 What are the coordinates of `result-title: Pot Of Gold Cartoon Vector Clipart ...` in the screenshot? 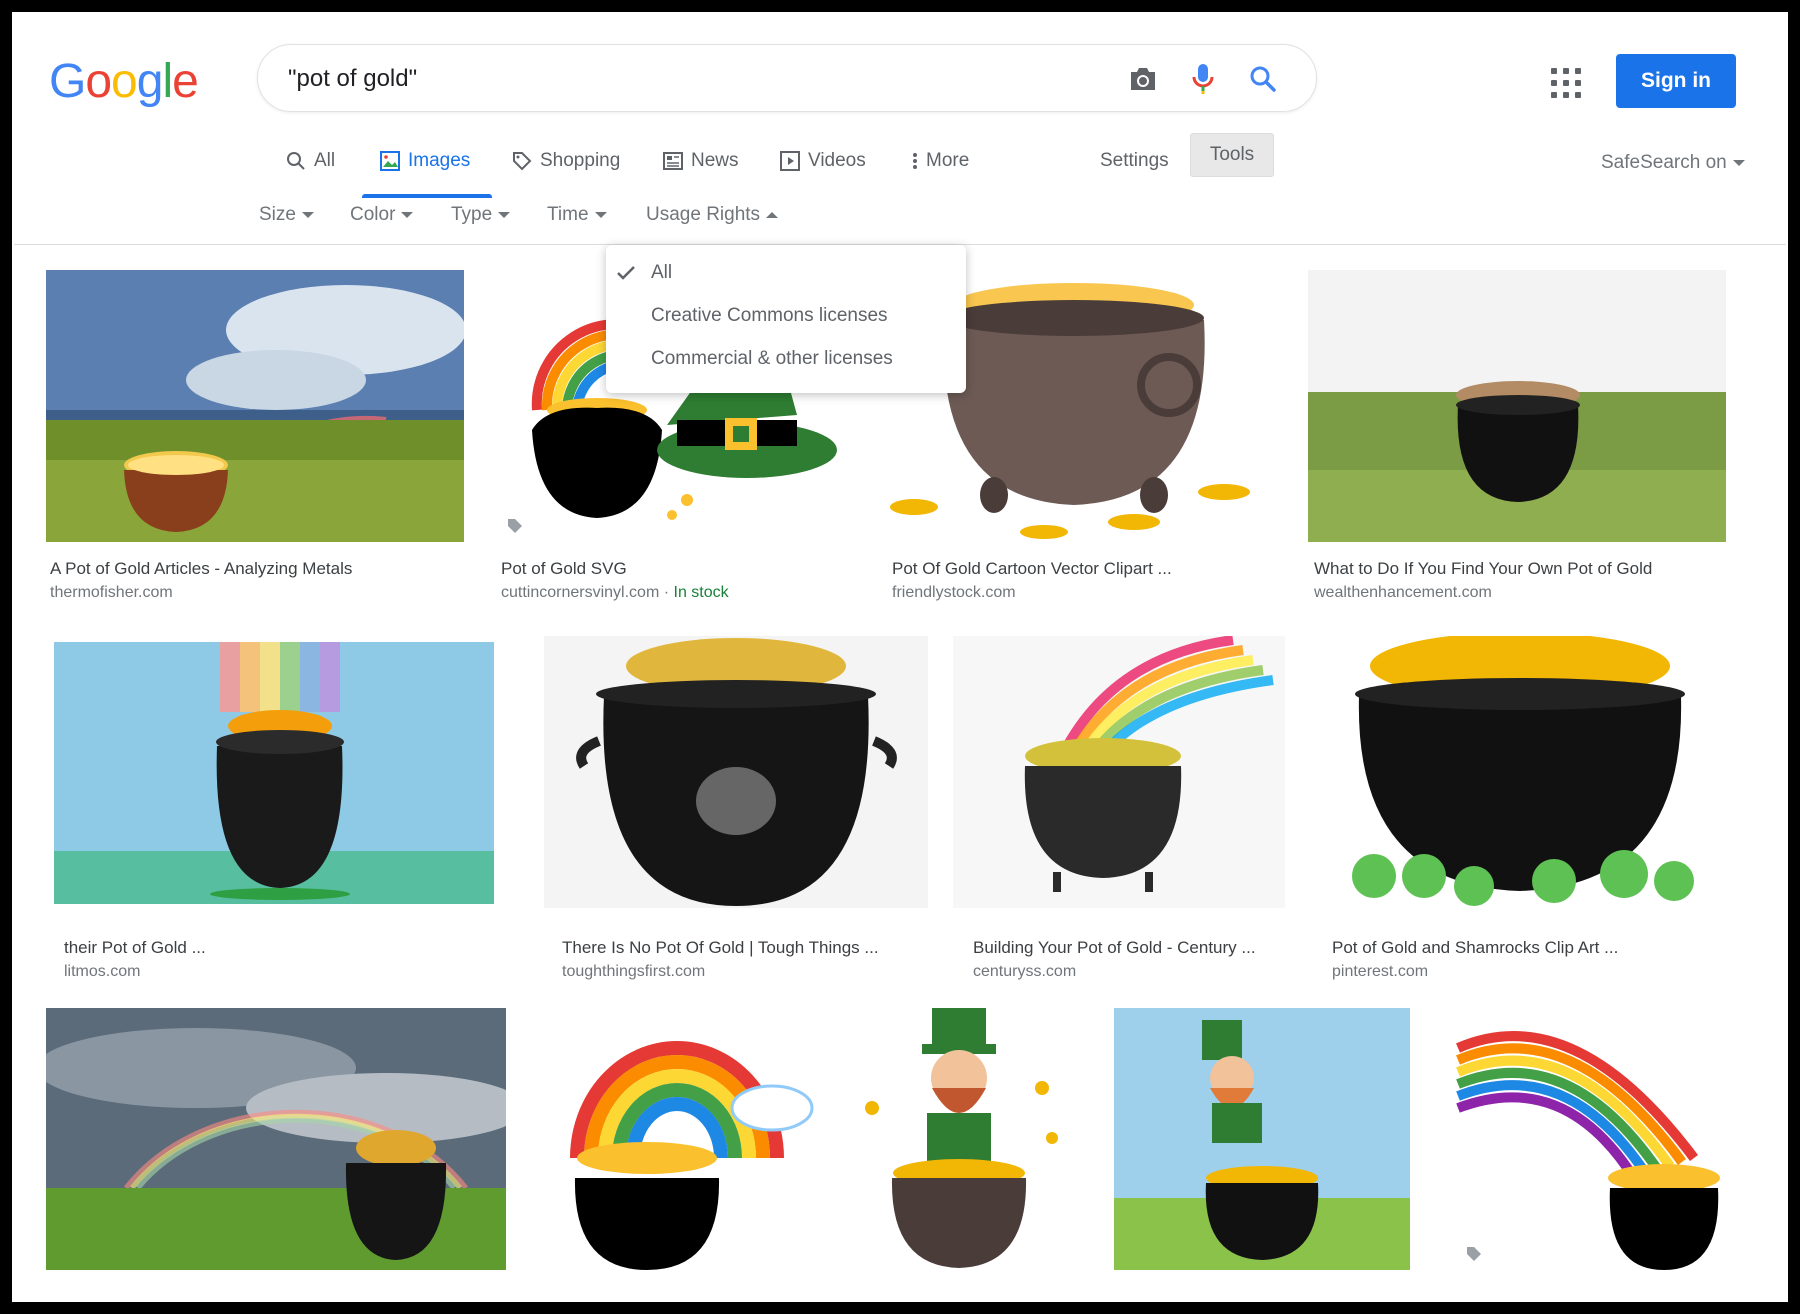 It's located at (1084, 569).